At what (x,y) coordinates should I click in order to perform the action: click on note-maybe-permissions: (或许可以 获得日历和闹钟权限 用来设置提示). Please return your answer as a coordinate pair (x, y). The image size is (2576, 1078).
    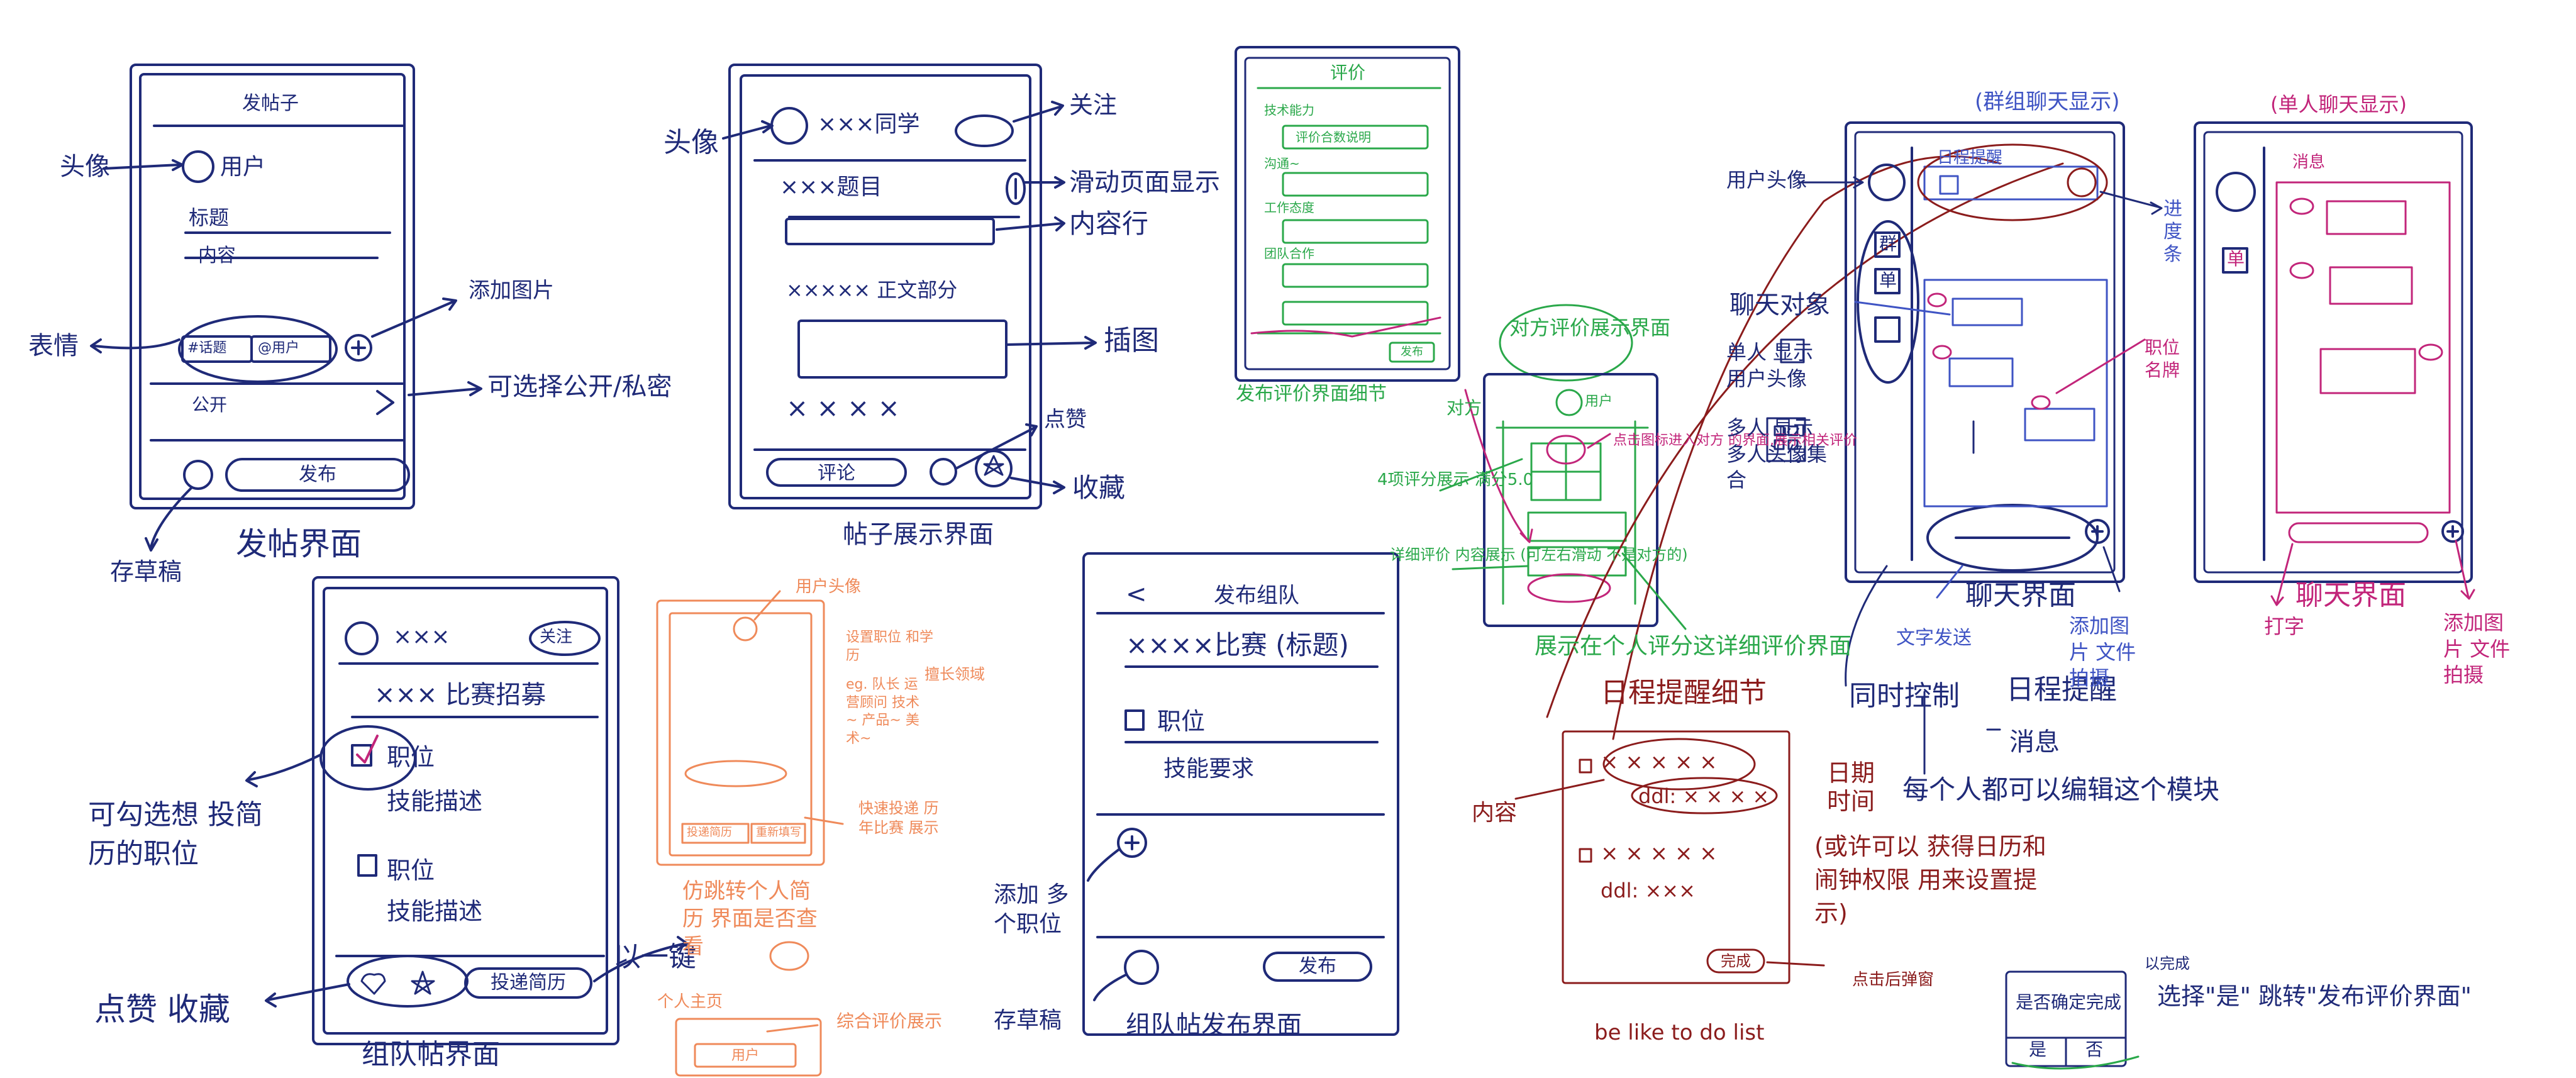
    Looking at the image, I should click on (1930, 880).